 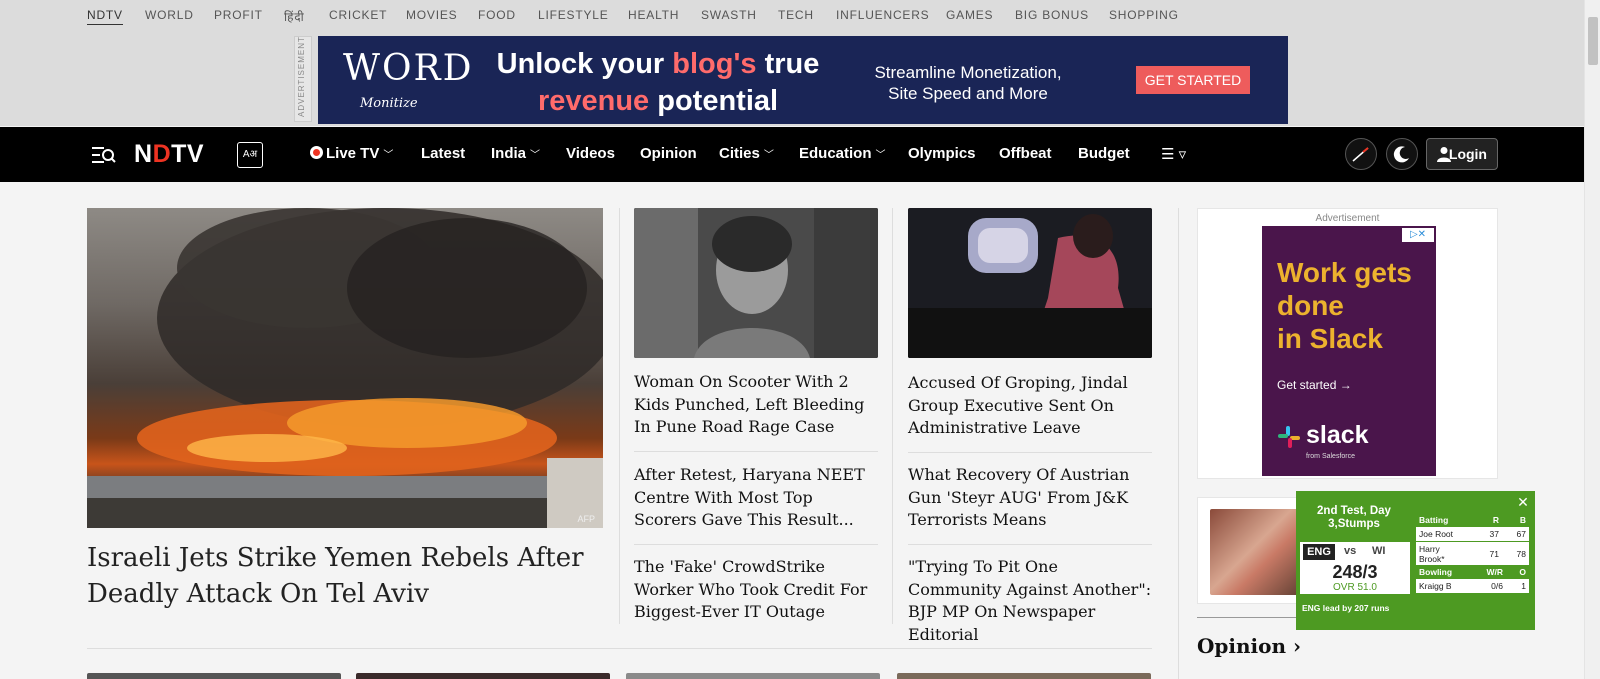 What do you see at coordinates (1344, 272) in the screenshot?
I see `slack-ad-line: Work gets` at bounding box center [1344, 272].